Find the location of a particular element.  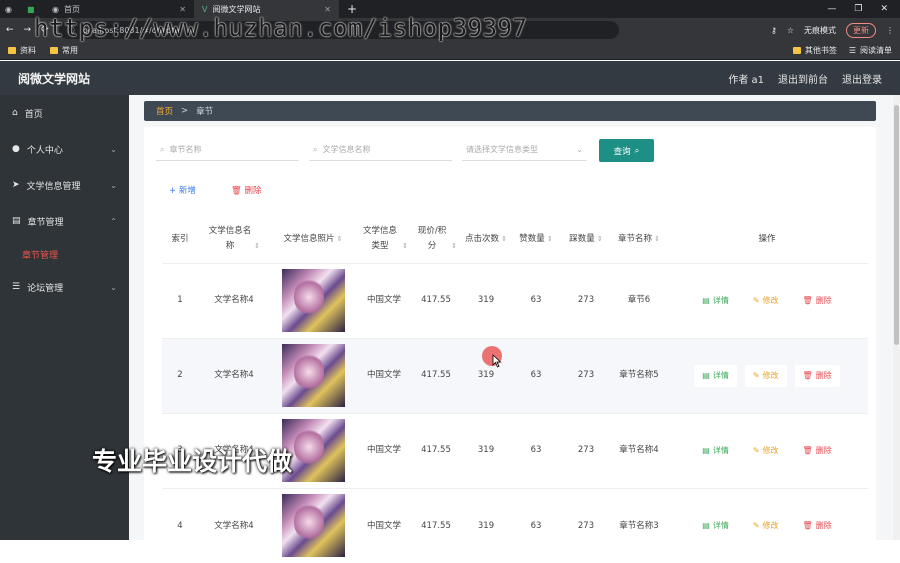

sidebar-item-home: ⌂ 首页 is located at coordinates (64, 113).